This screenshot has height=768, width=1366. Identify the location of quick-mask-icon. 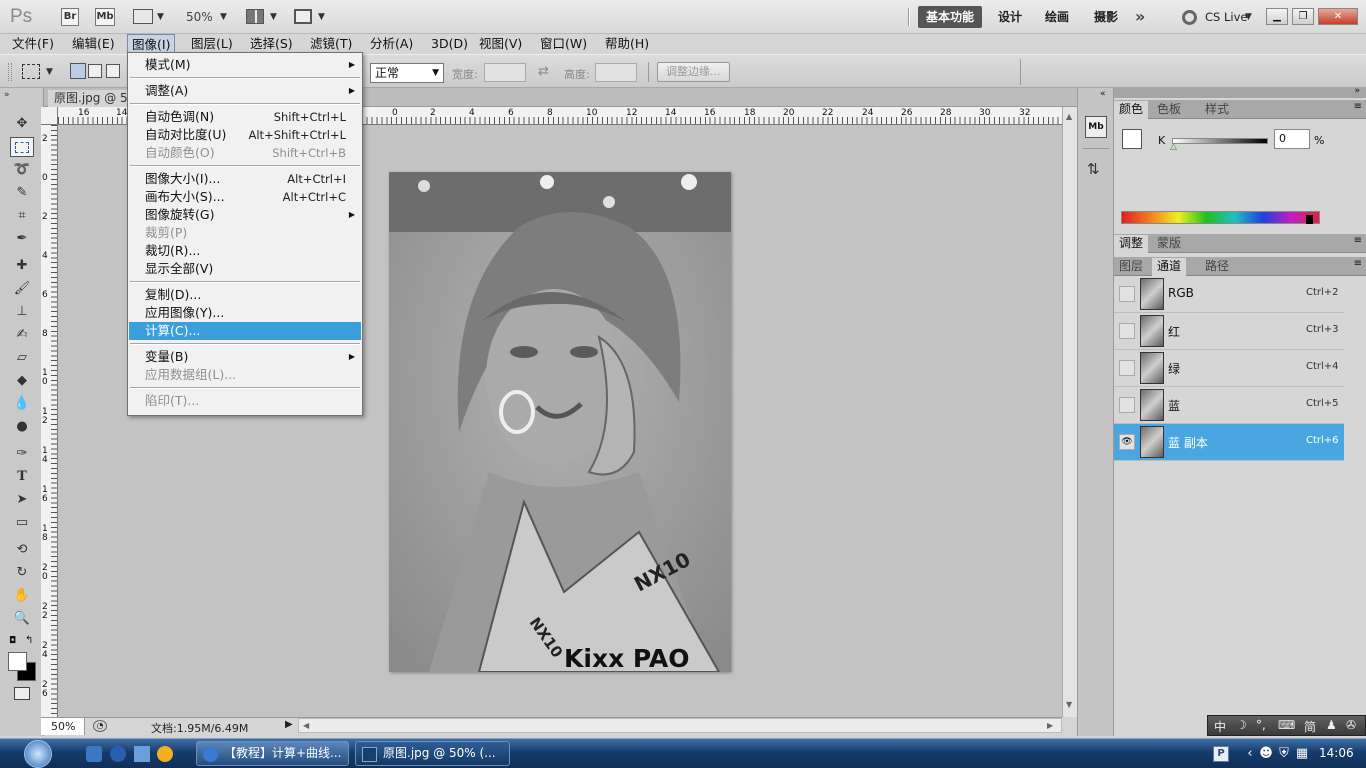
(22, 693).